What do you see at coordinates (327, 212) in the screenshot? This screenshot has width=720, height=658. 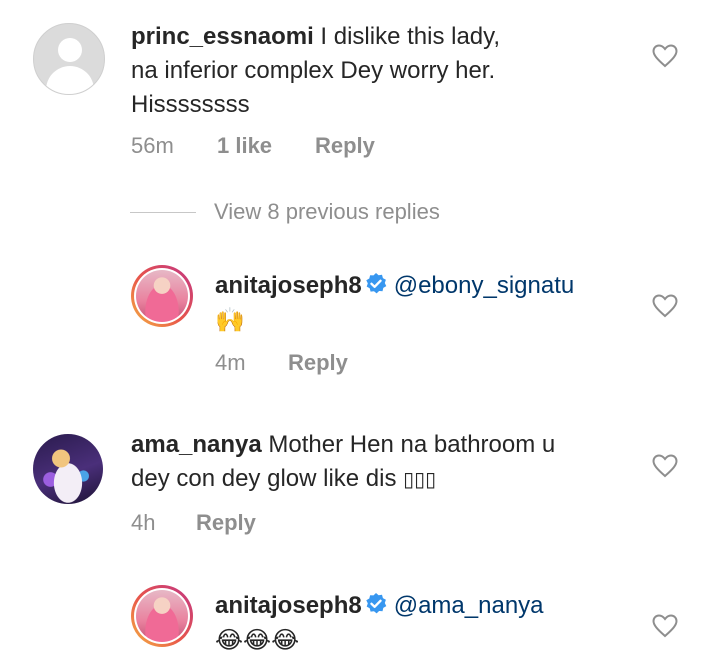 I see `view-replies-label: View 8 previous replies` at bounding box center [327, 212].